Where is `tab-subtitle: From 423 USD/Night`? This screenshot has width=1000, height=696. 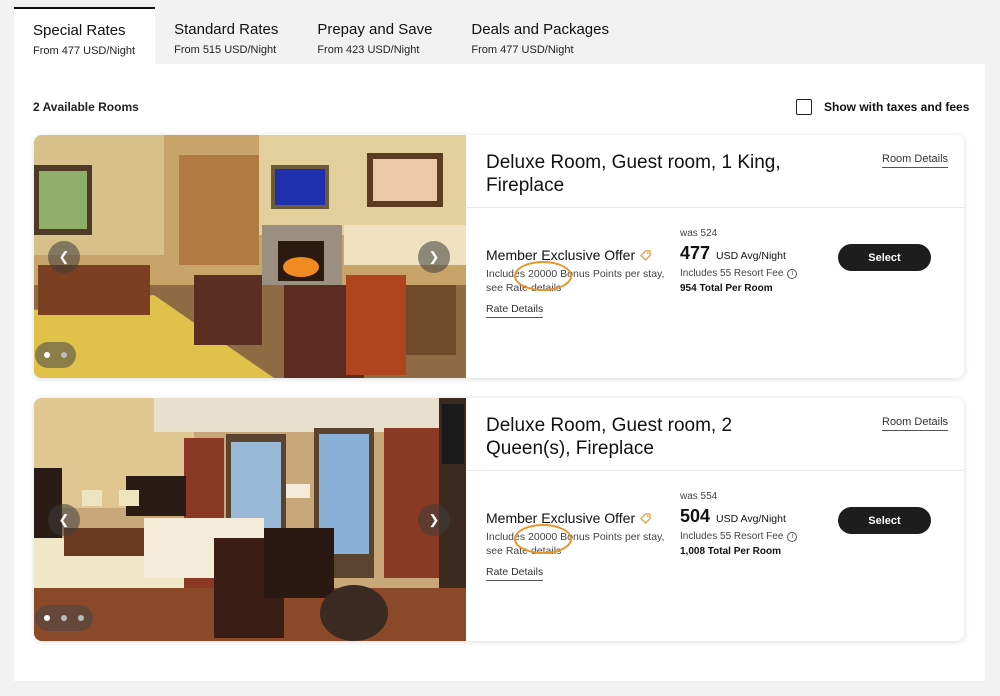
tab-subtitle: From 423 USD/Night is located at coordinates (368, 50).